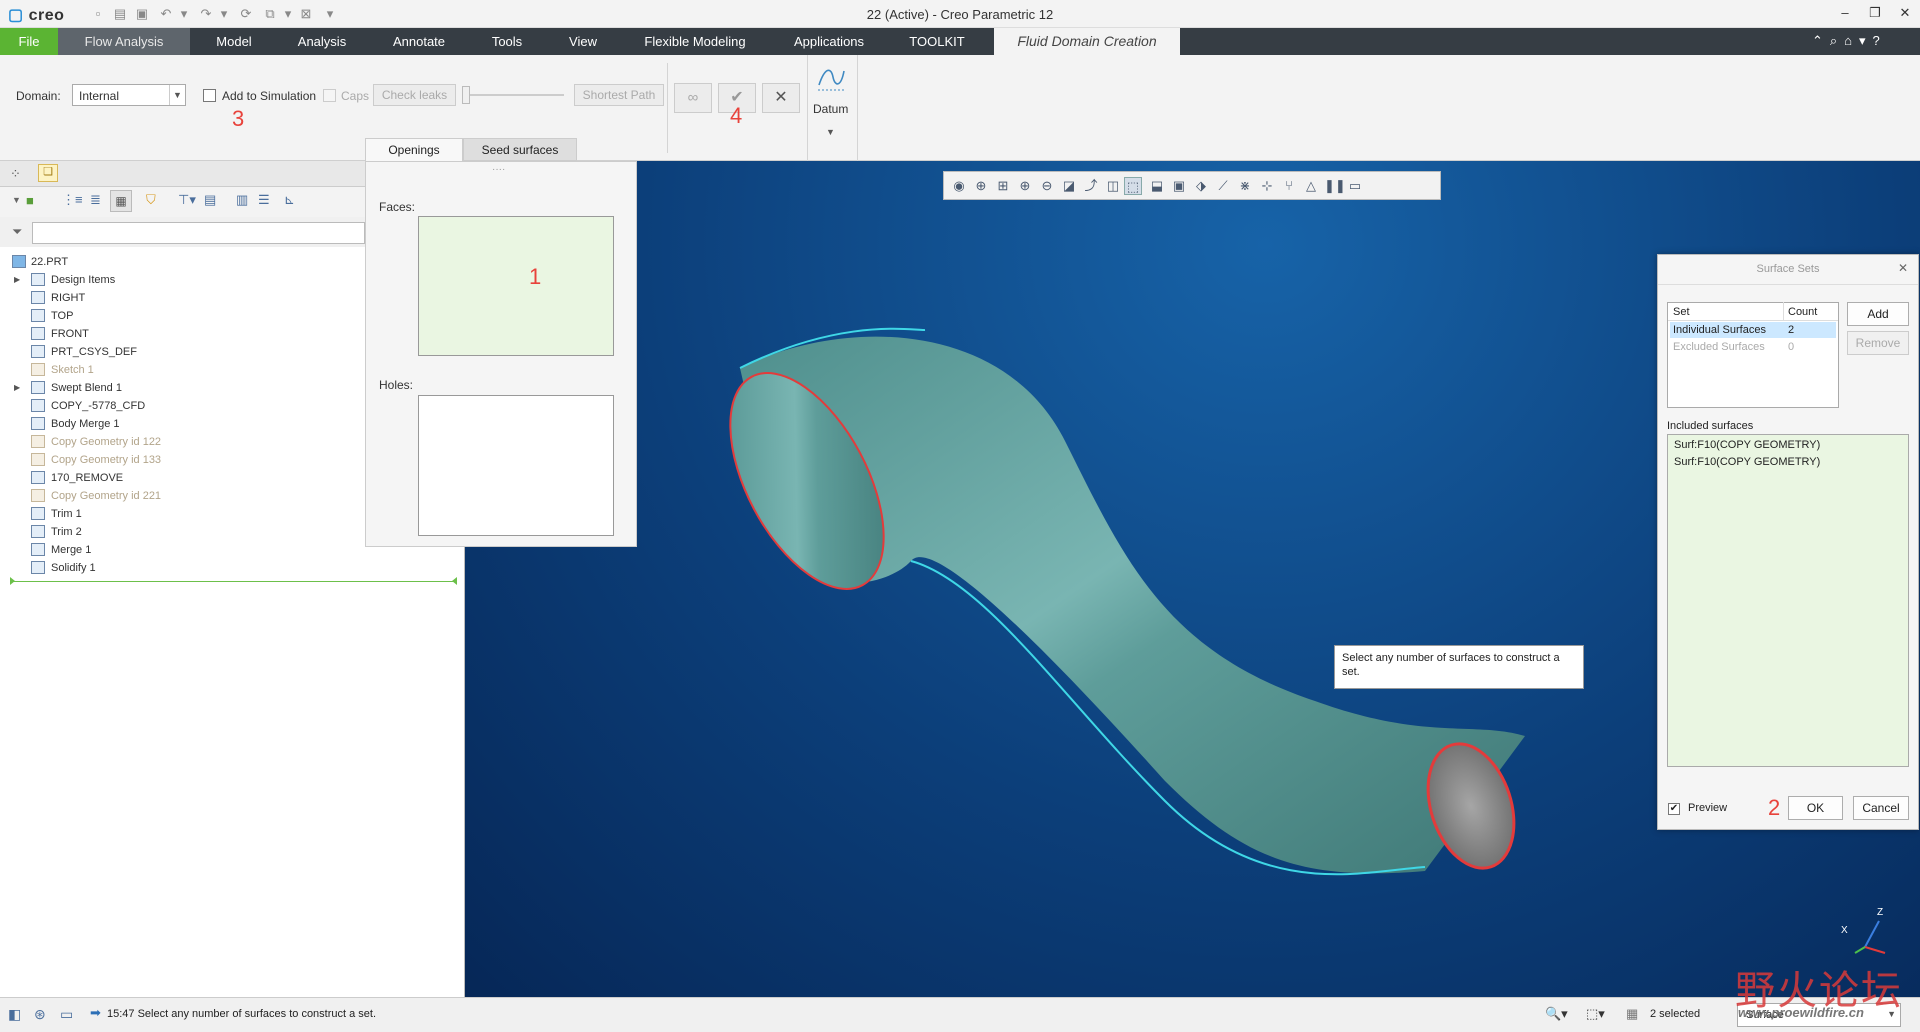 This screenshot has width=1920, height=1032. I want to click on saved-orientations-icon: ⬚, so click(1133, 186).